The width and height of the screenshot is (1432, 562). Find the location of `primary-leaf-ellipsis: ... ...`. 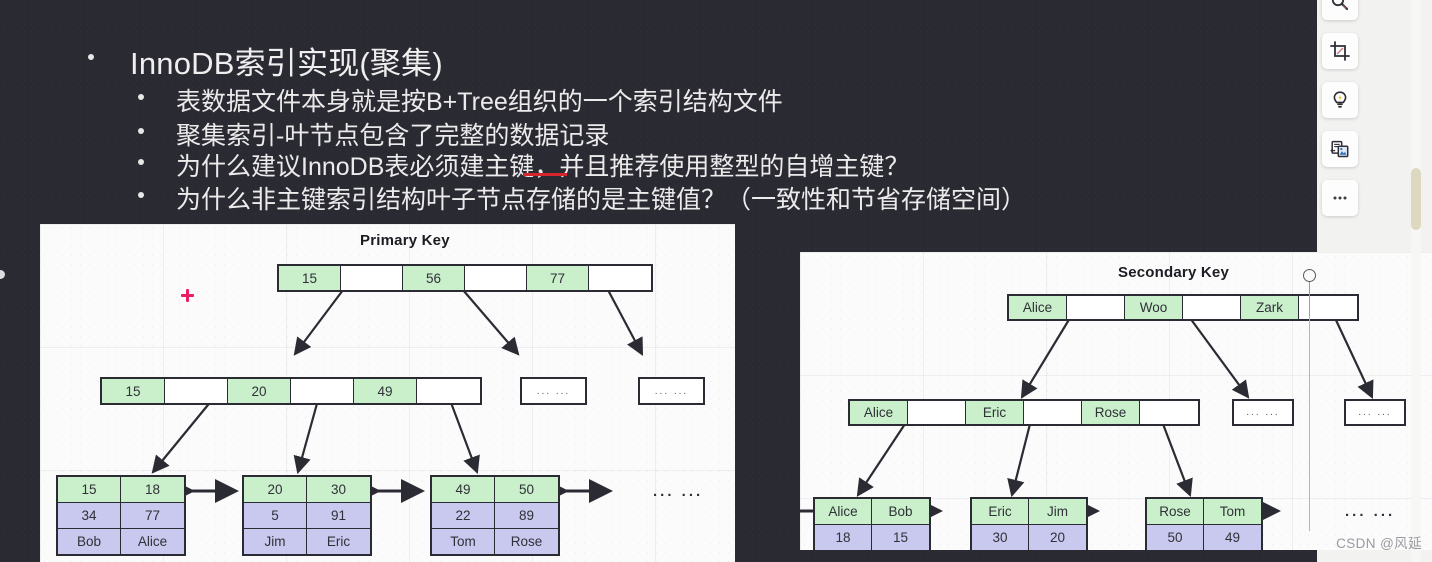

primary-leaf-ellipsis: ... ... is located at coordinates (678, 491).